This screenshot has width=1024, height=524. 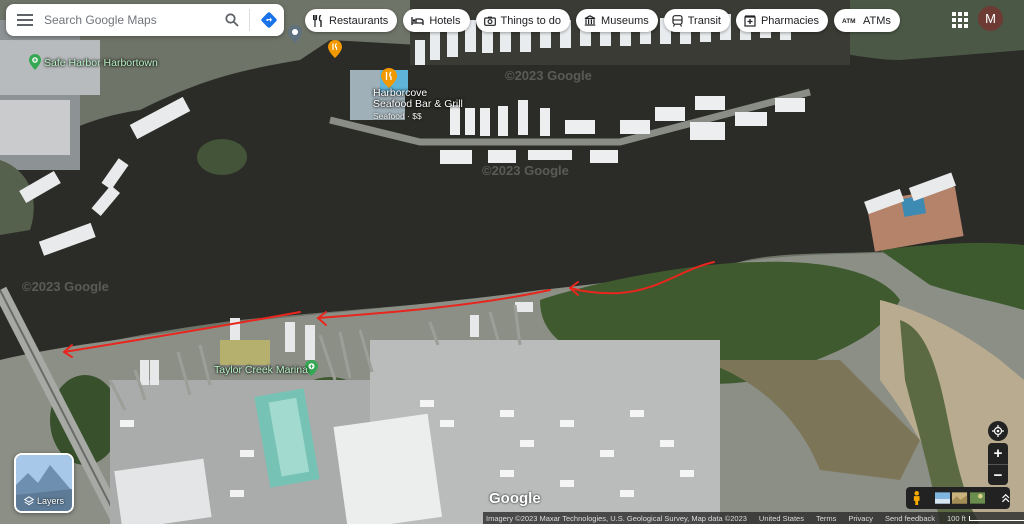 I want to click on expand-chevron-icon, so click(x=1005, y=498).